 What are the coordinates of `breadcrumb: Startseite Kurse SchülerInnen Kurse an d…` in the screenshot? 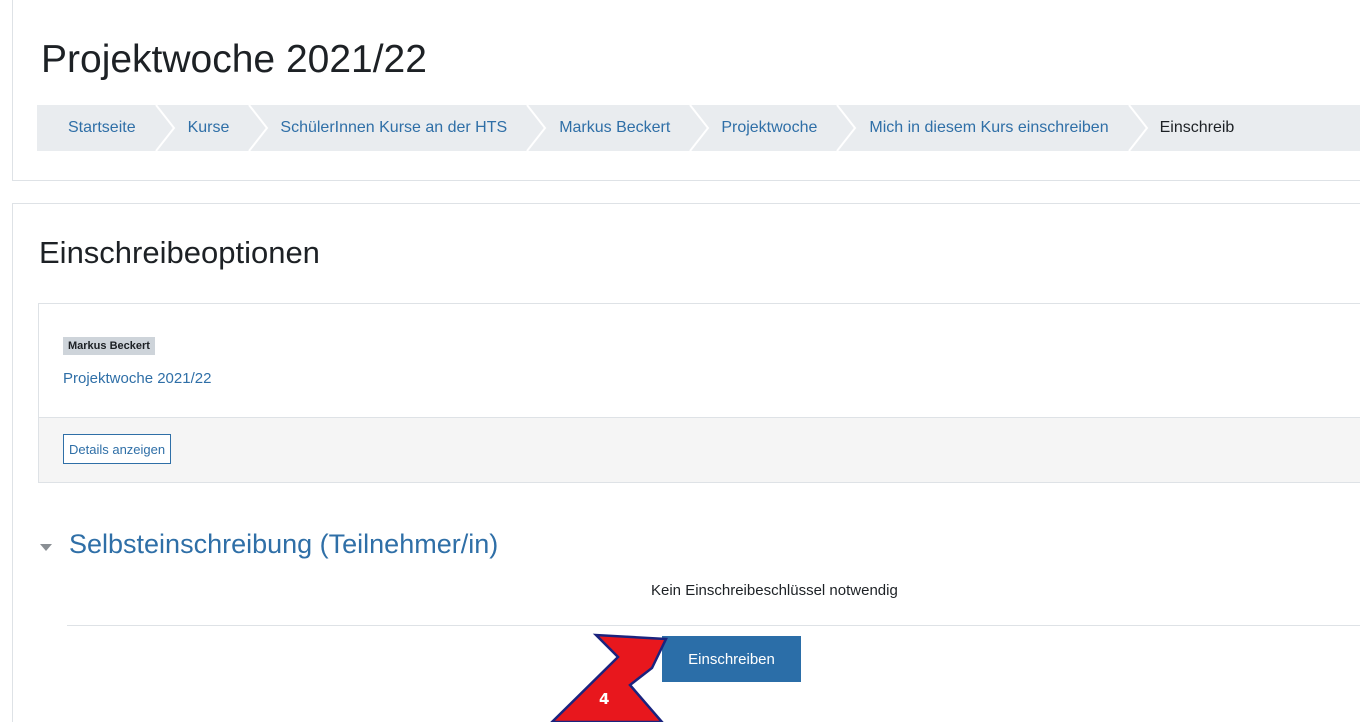 It's located at (698, 128).